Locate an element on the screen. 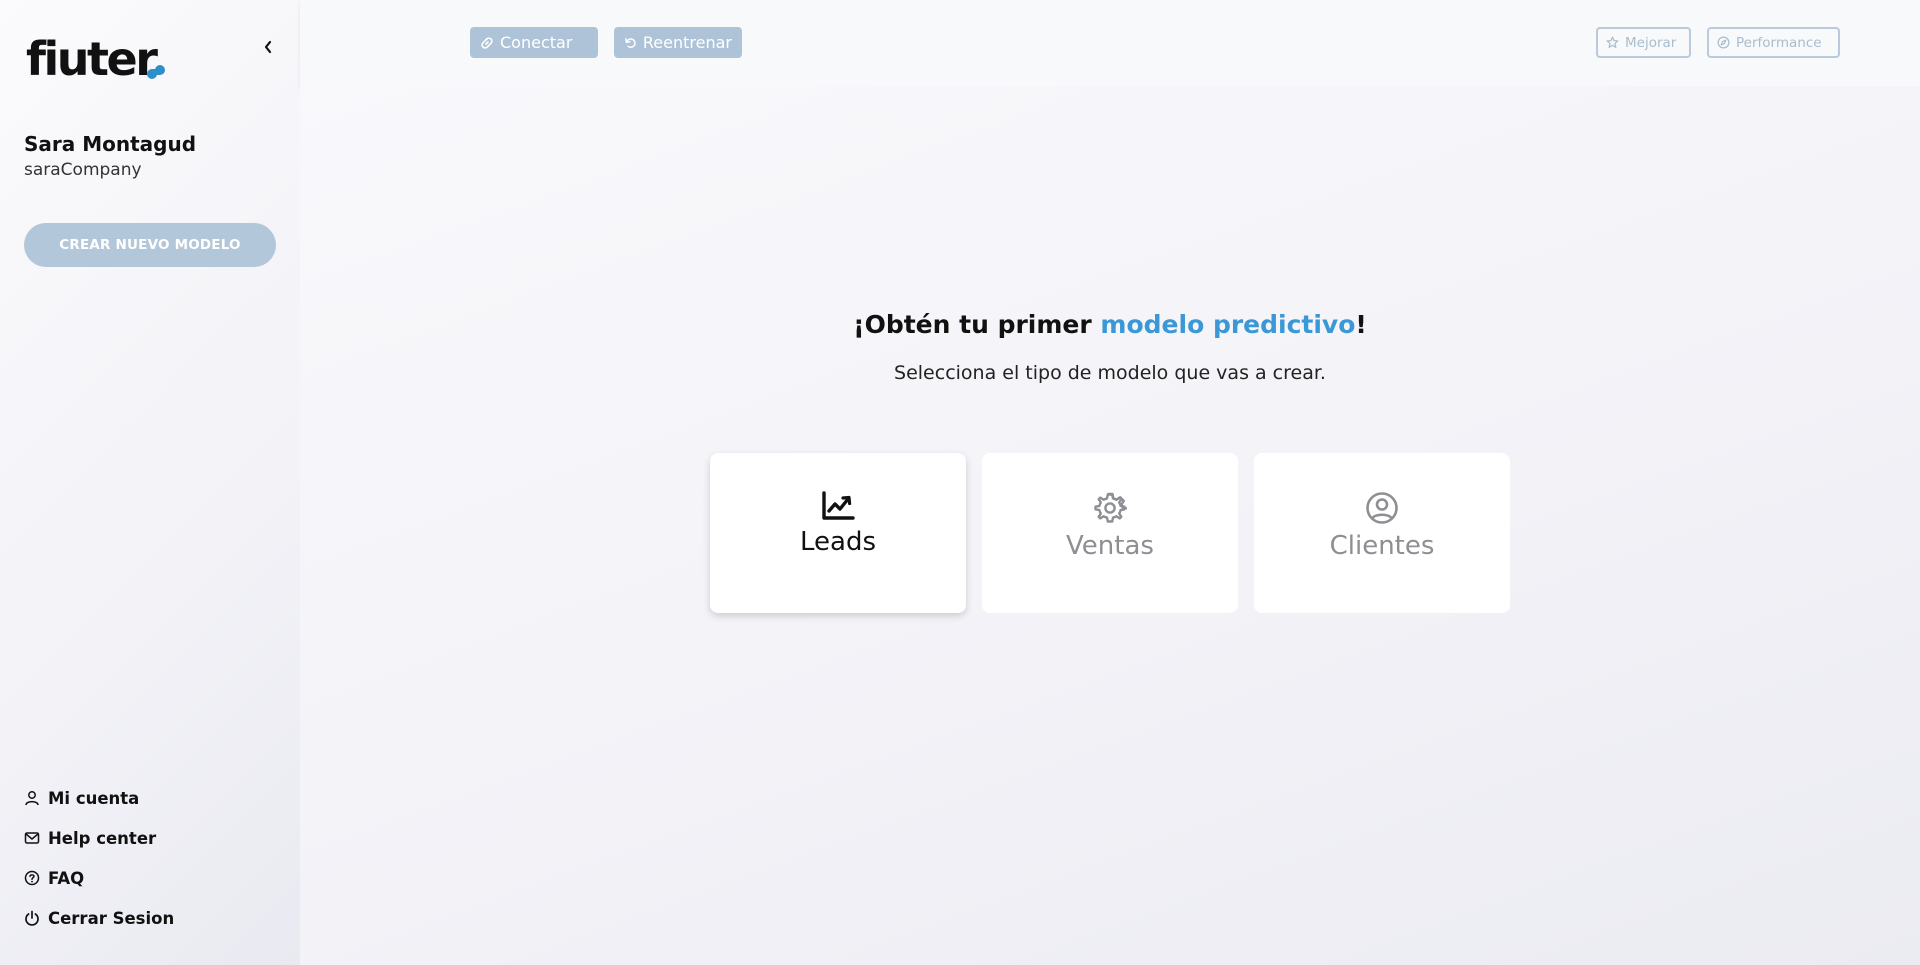 This screenshot has width=1920, height=965. user-circle-icon is located at coordinates (1382, 508).